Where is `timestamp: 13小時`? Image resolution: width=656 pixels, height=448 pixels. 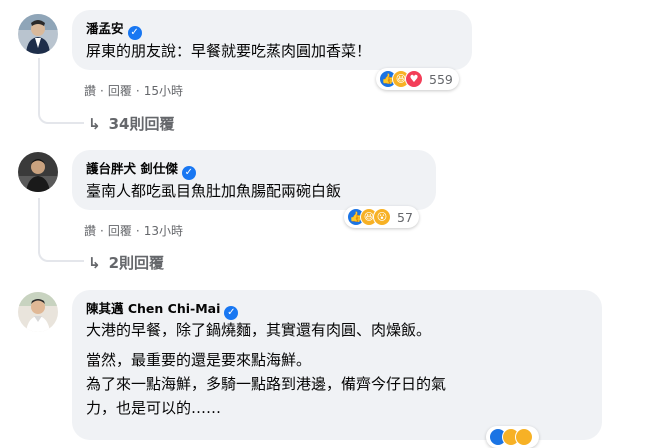 timestamp: 13小時 is located at coordinates (163, 231).